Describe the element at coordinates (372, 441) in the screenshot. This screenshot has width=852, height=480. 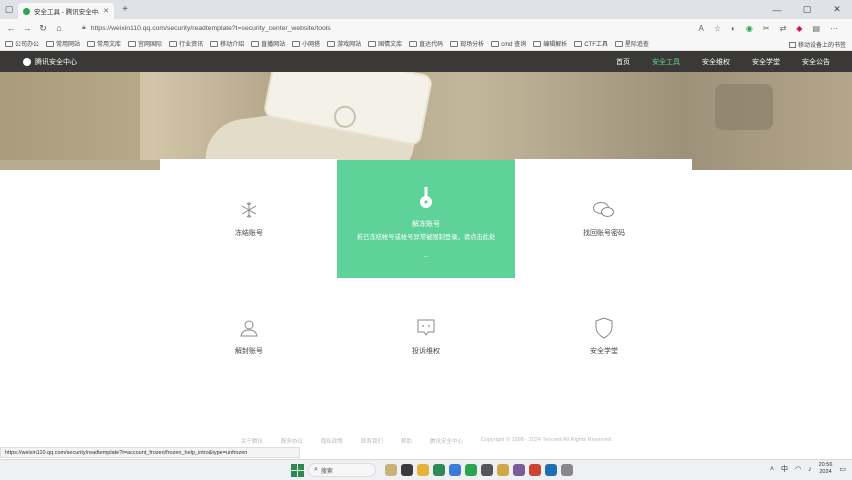
I see `footer-link: 联系我们` at that location.